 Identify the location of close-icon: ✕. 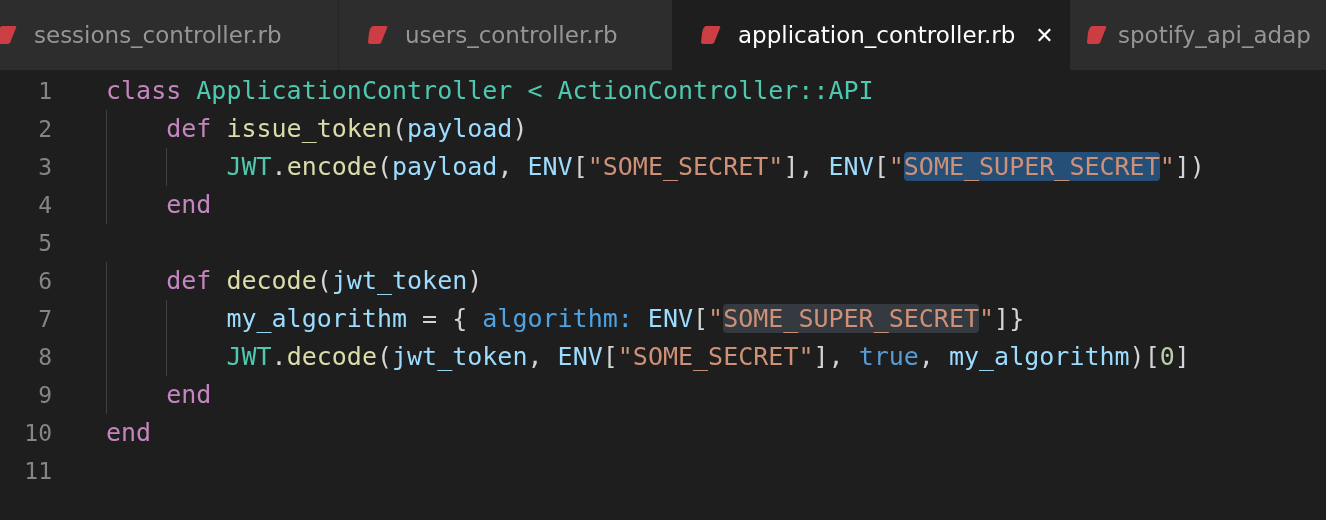
(1044, 35).